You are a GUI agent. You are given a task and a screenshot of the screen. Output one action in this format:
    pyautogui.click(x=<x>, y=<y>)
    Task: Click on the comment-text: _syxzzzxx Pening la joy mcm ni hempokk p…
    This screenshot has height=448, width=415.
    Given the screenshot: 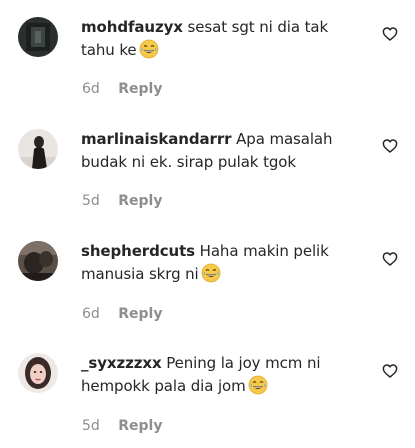 What is the action you would take?
    pyautogui.click(x=223, y=375)
    